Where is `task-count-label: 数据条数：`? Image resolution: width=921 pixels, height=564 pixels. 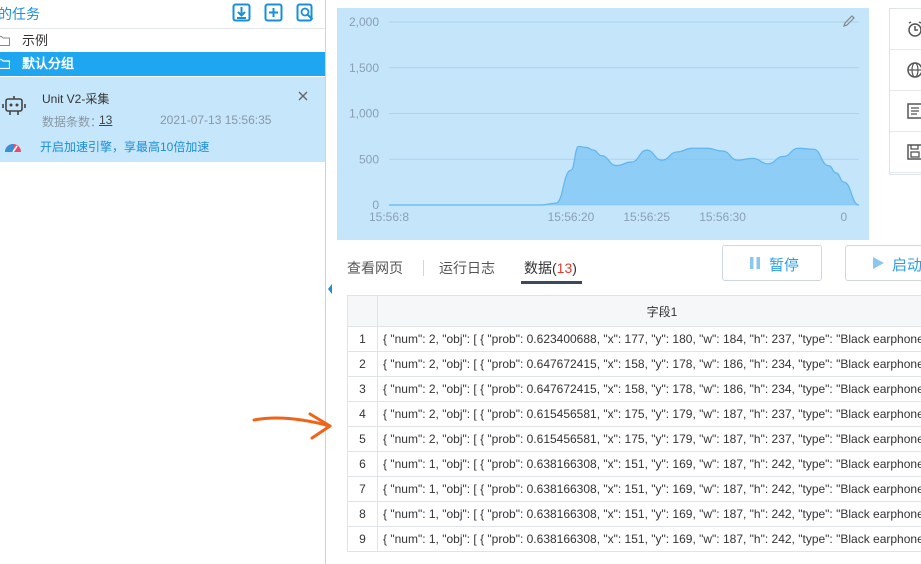 task-count-label: 数据条数： is located at coordinates (72, 122).